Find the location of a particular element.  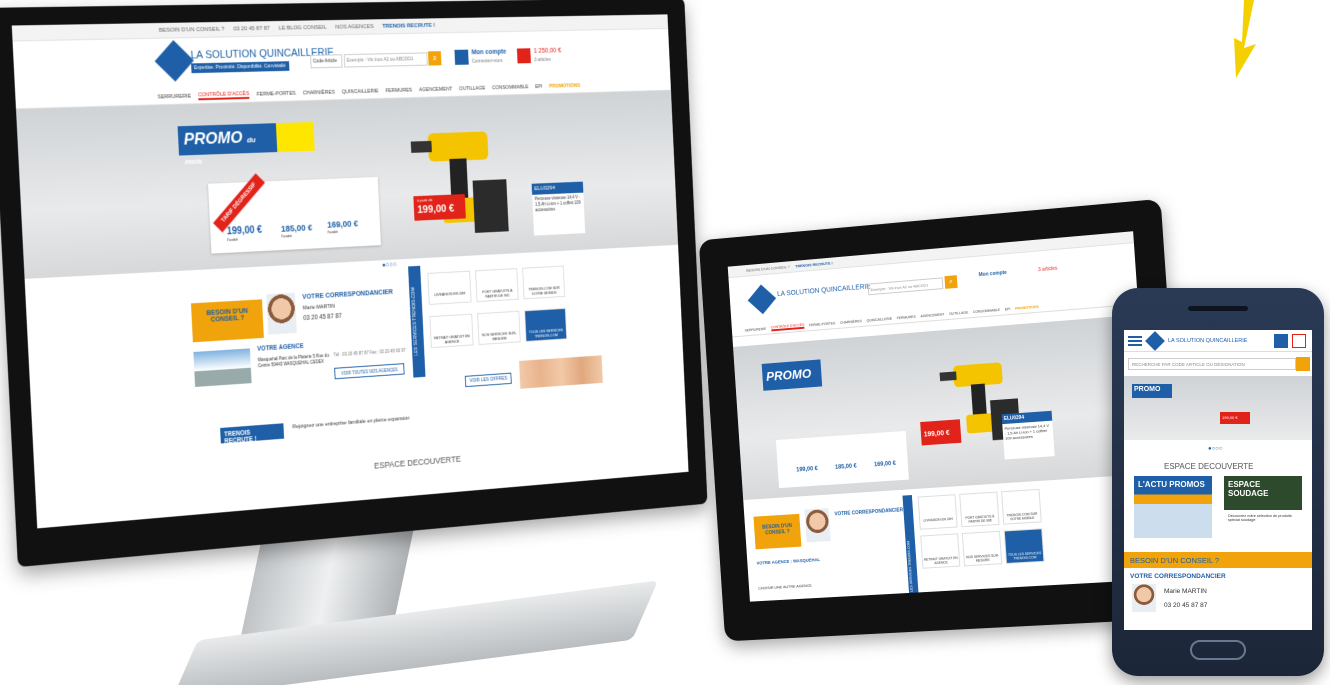

phone-promo-title: PROMO is located at coordinates (1152, 391).